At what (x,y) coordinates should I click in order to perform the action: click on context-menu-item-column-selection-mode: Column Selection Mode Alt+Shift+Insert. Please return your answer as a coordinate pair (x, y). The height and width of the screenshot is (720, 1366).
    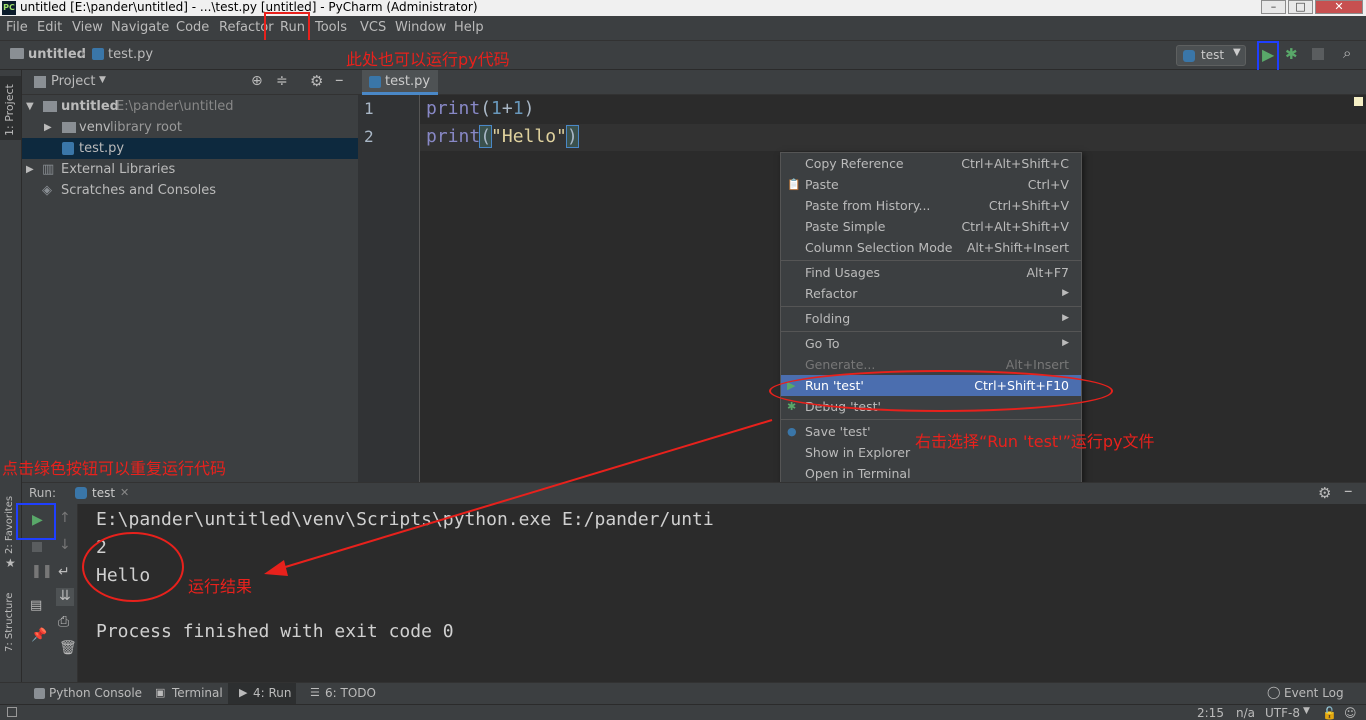
    Looking at the image, I should click on (931, 247).